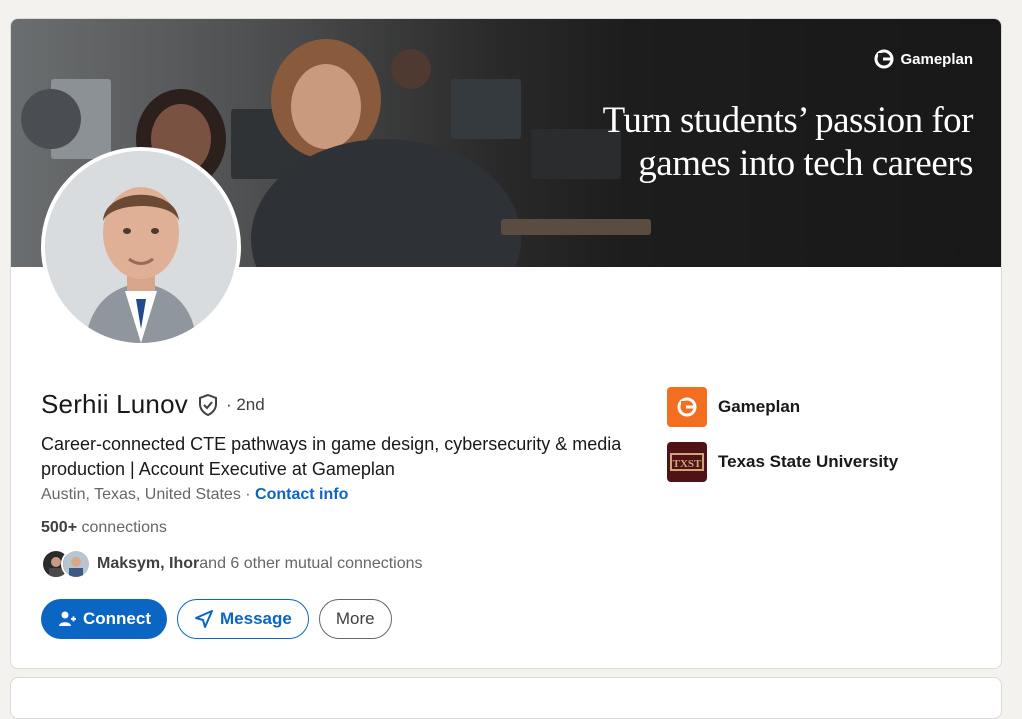 The height and width of the screenshot is (719, 1022). What do you see at coordinates (301, 494) in the screenshot?
I see `contact-info-link: Contact info` at bounding box center [301, 494].